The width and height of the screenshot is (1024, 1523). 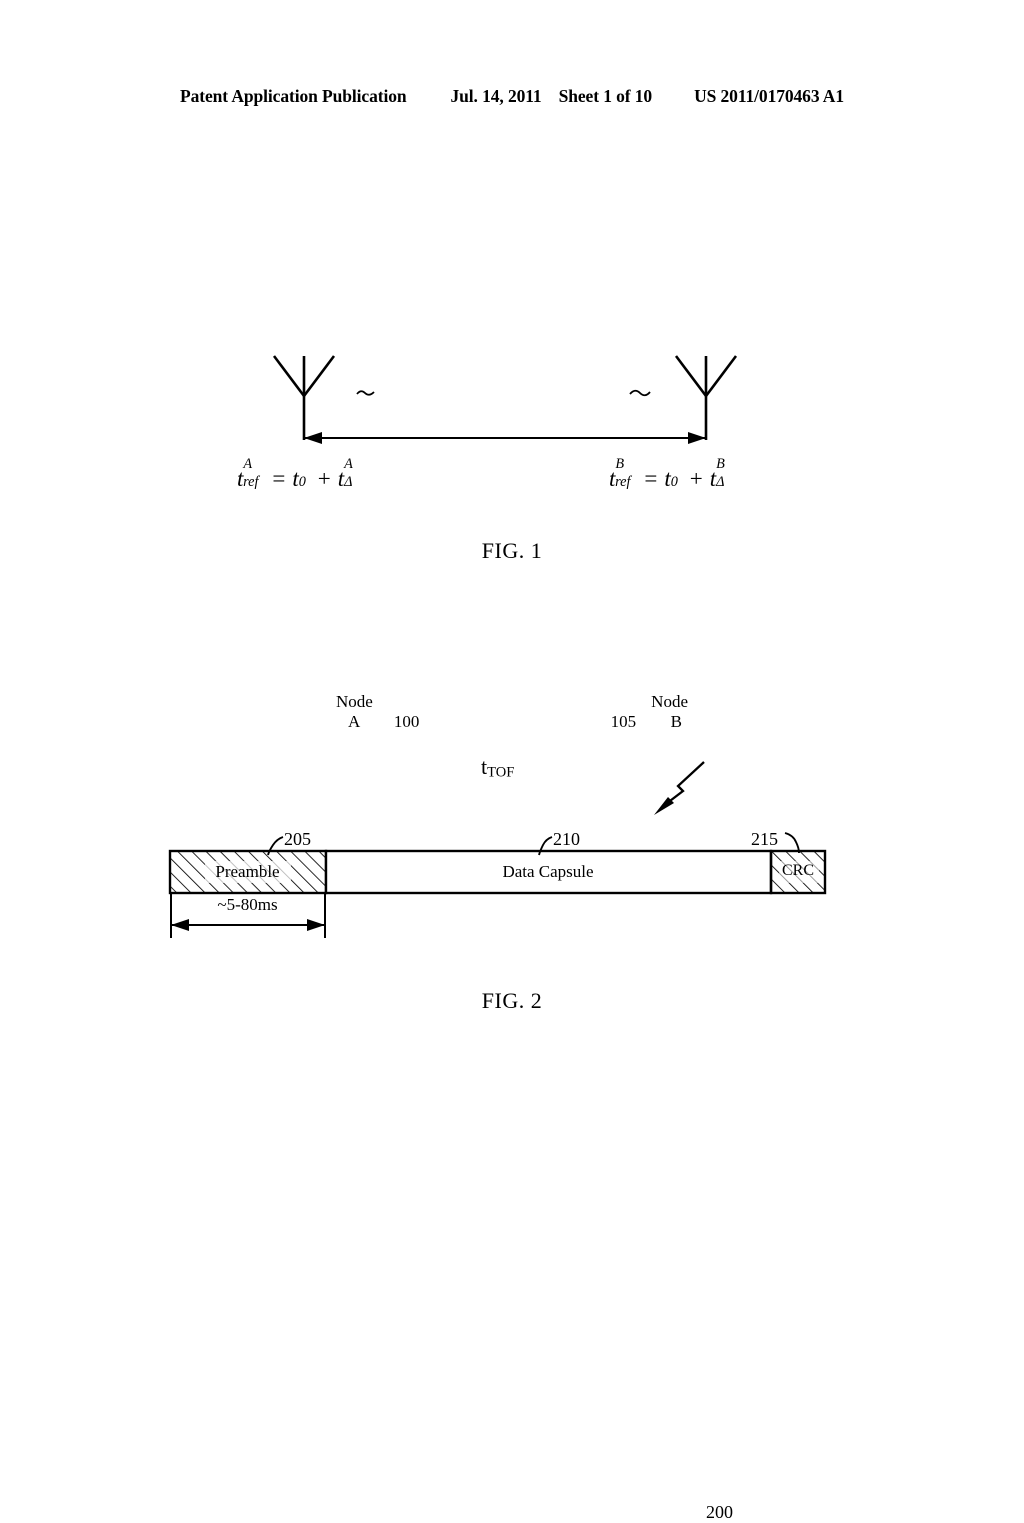 I want to click on eq-b-lhs-sup: B, so click(x=620, y=463).